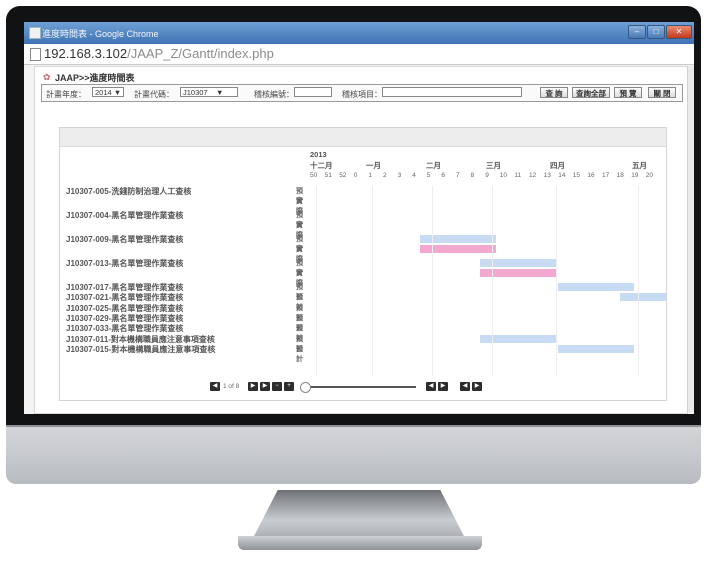 This screenshot has width=707, height=563. What do you see at coordinates (103, 92) in the screenshot?
I see `year-select-value: 2014` at bounding box center [103, 92].